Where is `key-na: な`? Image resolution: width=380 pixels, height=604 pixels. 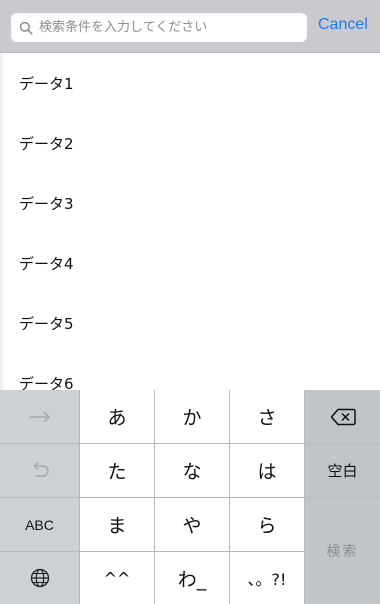 key-na: な is located at coordinates (192, 470).